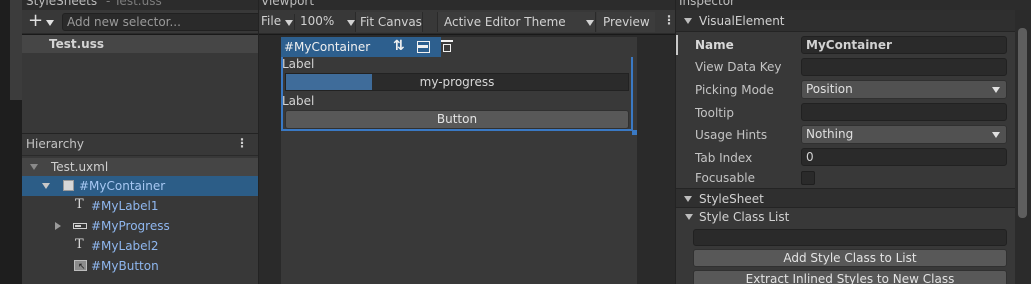 This screenshot has width=1031, height=284. Describe the element at coordinates (904, 112) in the screenshot. I see `tooltip-field` at that location.